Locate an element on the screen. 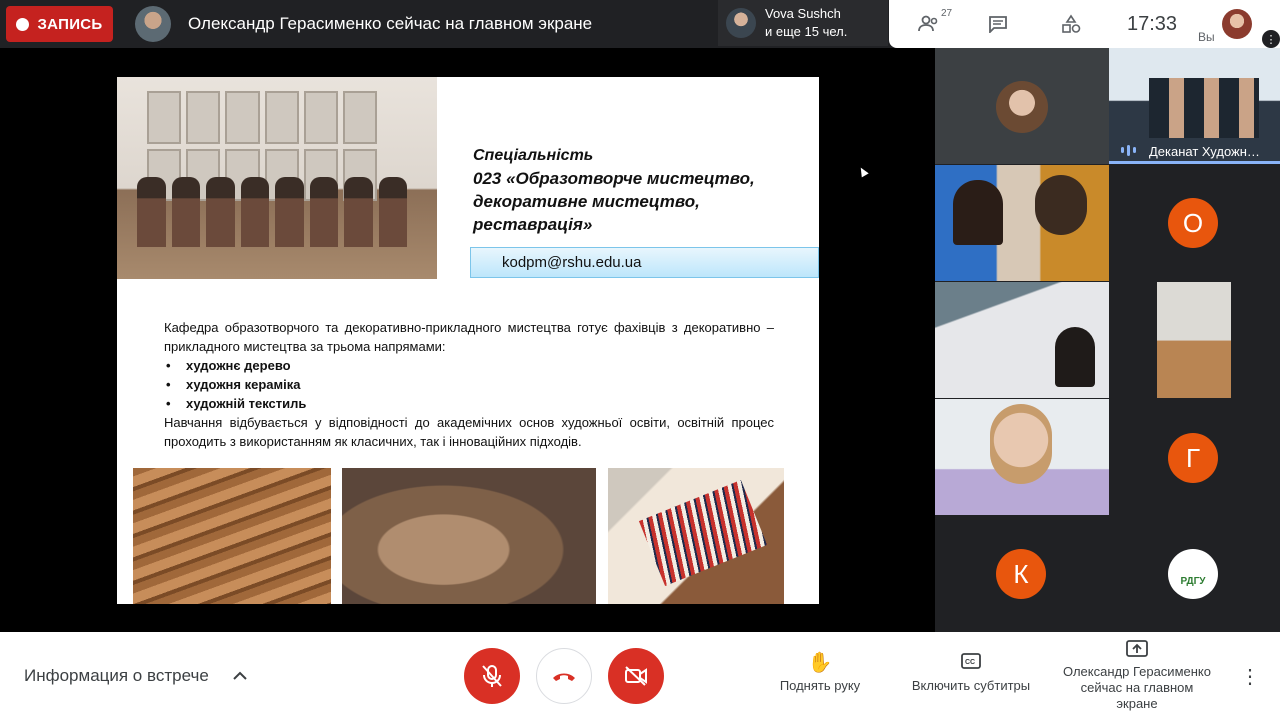  clock: 17:33 is located at coordinates (1152, 24).